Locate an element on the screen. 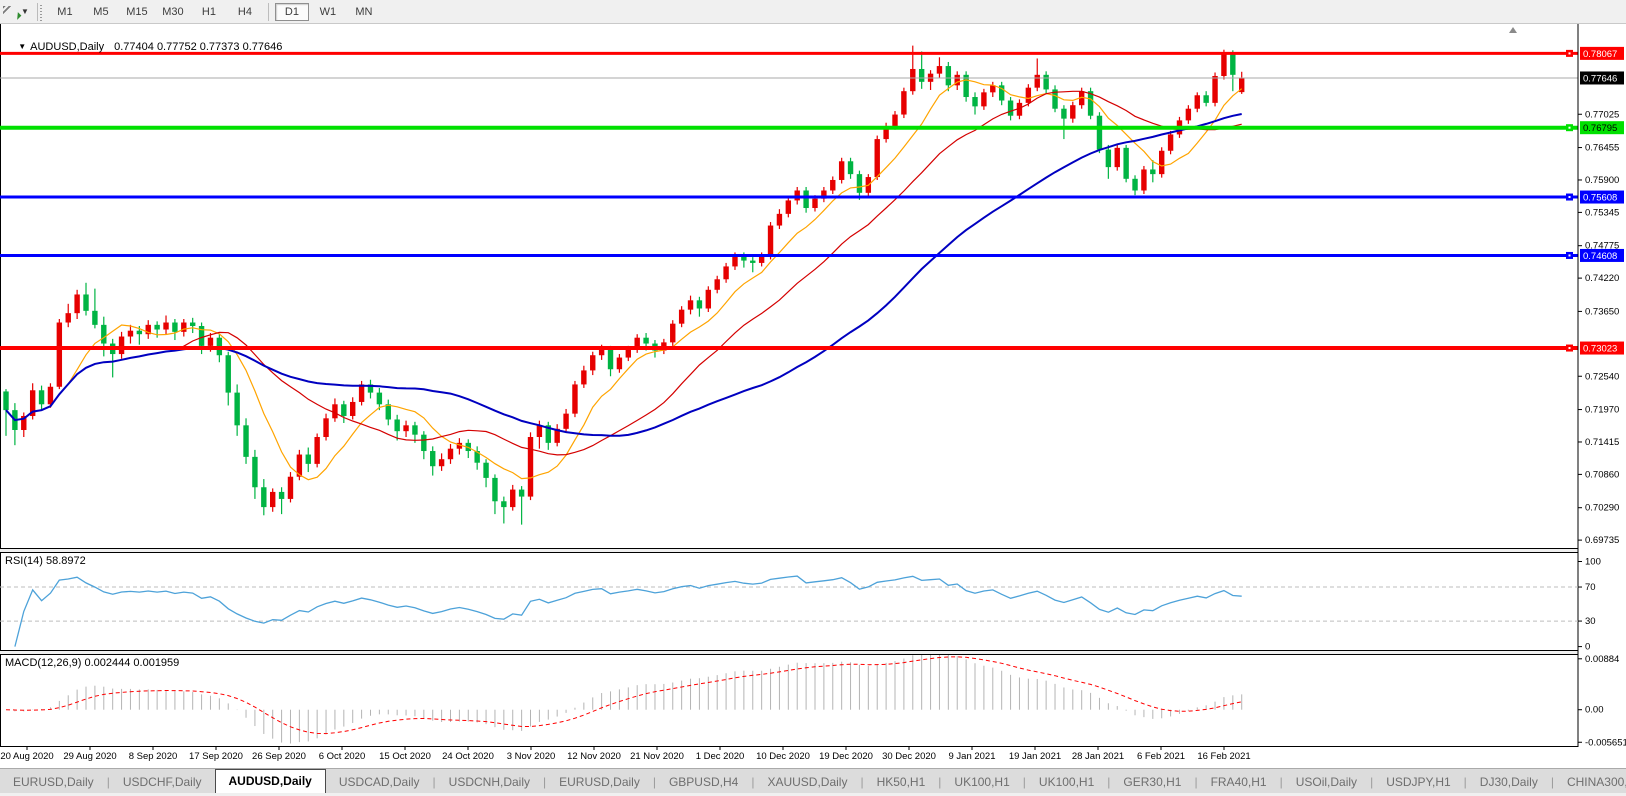  chart-symbol-period: AUDUSD,Daily is located at coordinates (67, 47).